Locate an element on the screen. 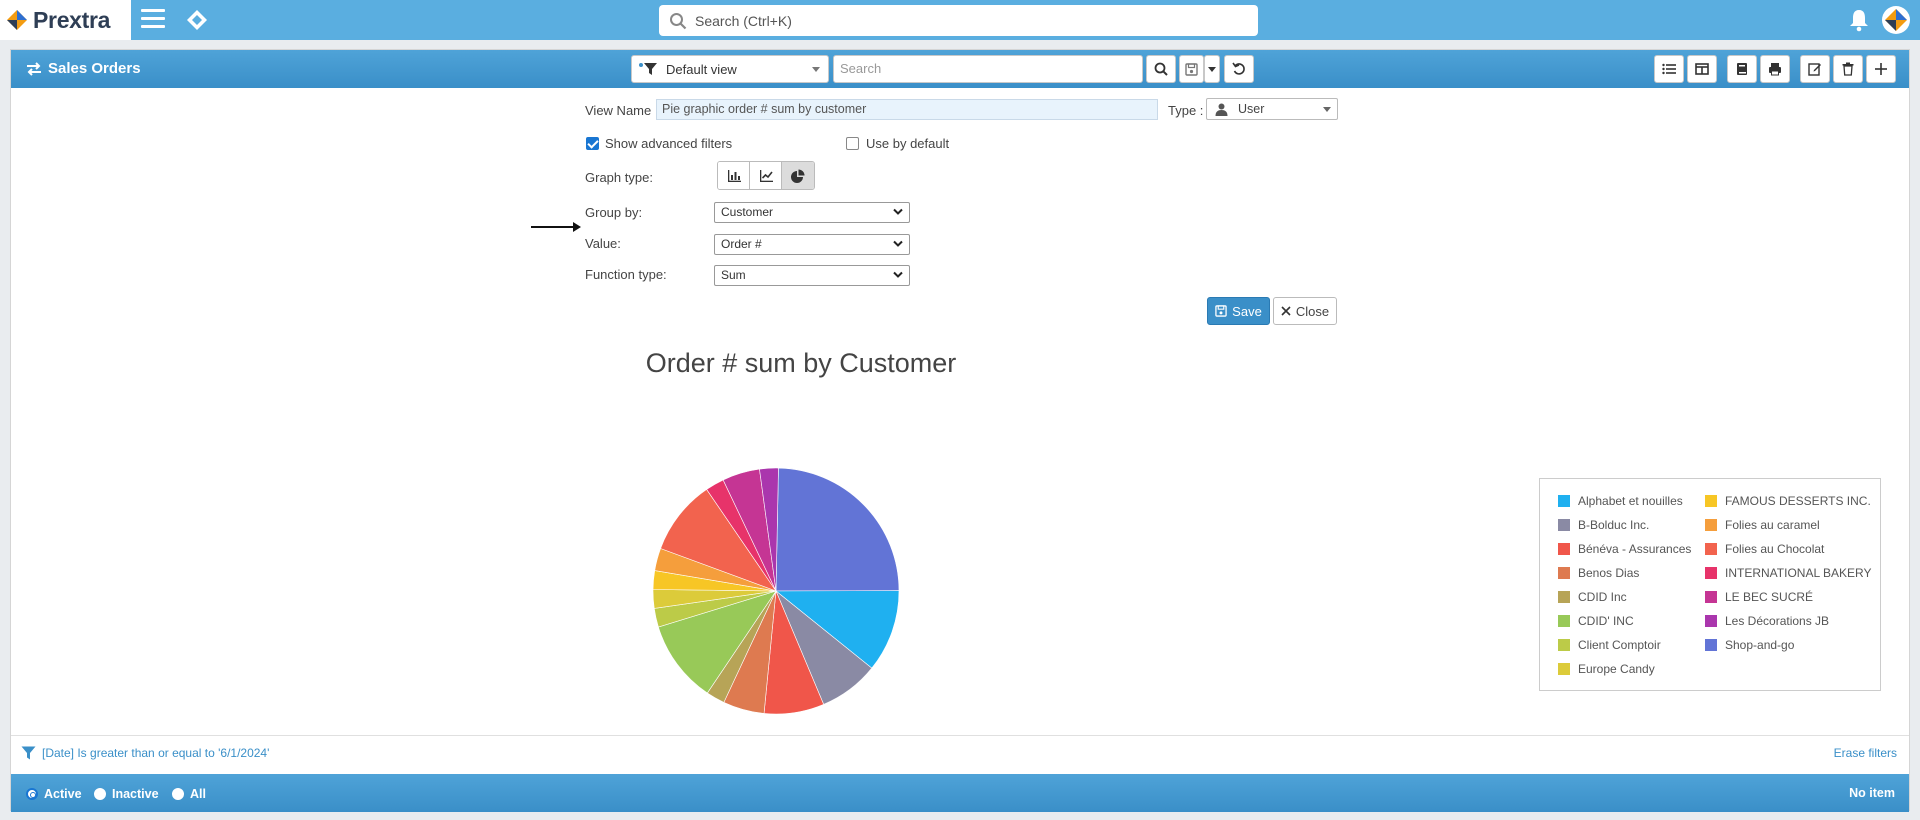 This screenshot has width=1920, height=820. bar-chart-icon is located at coordinates (734, 175).